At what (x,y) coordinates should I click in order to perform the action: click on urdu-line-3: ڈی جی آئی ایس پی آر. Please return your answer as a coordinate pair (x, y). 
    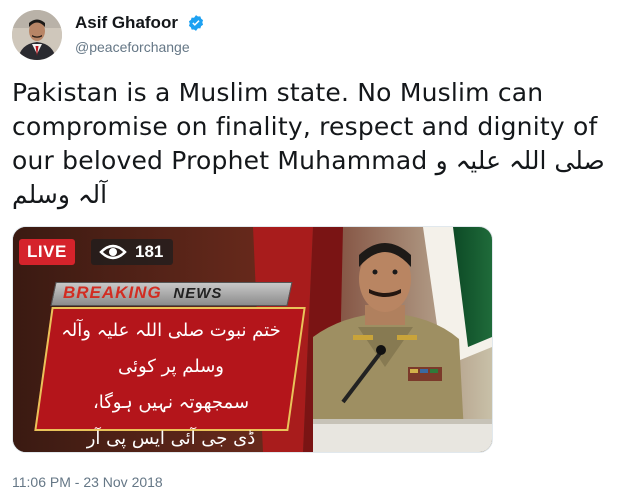
    Looking at the image, I should click on (171, 438).